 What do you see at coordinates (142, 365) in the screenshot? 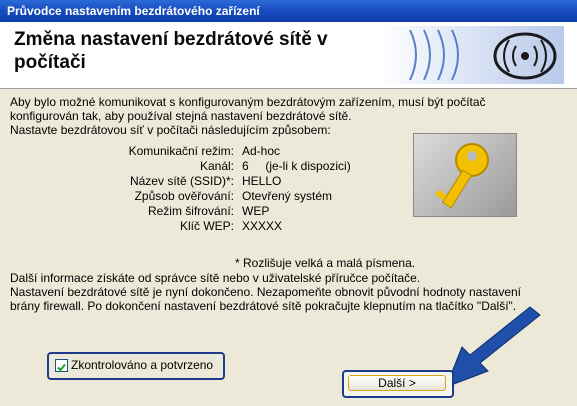
I see `checkbox-label: Zkontrolováno a potvrzeno` at bounding box center [142, 365].